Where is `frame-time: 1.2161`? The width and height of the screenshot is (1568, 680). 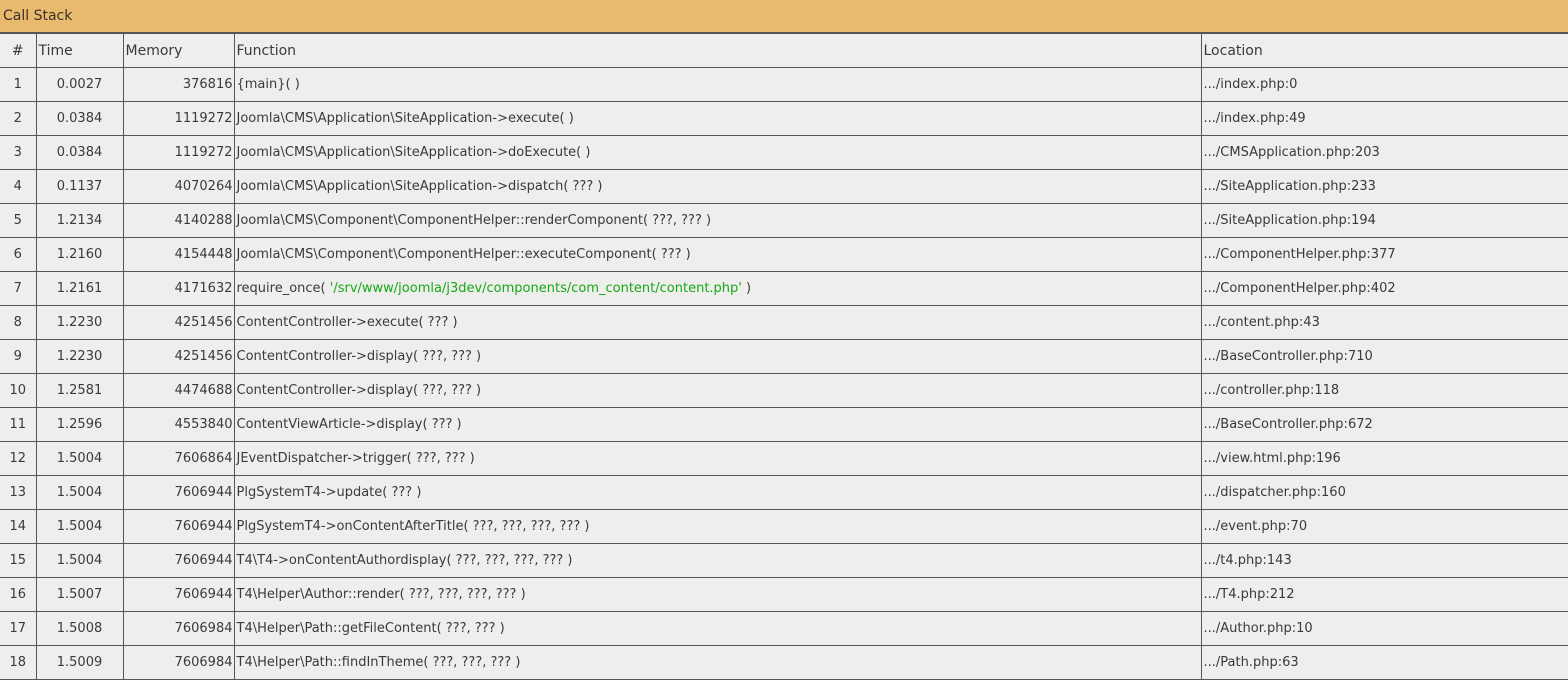 frame-time: 1.2161 is located at coordinates (79, 288).